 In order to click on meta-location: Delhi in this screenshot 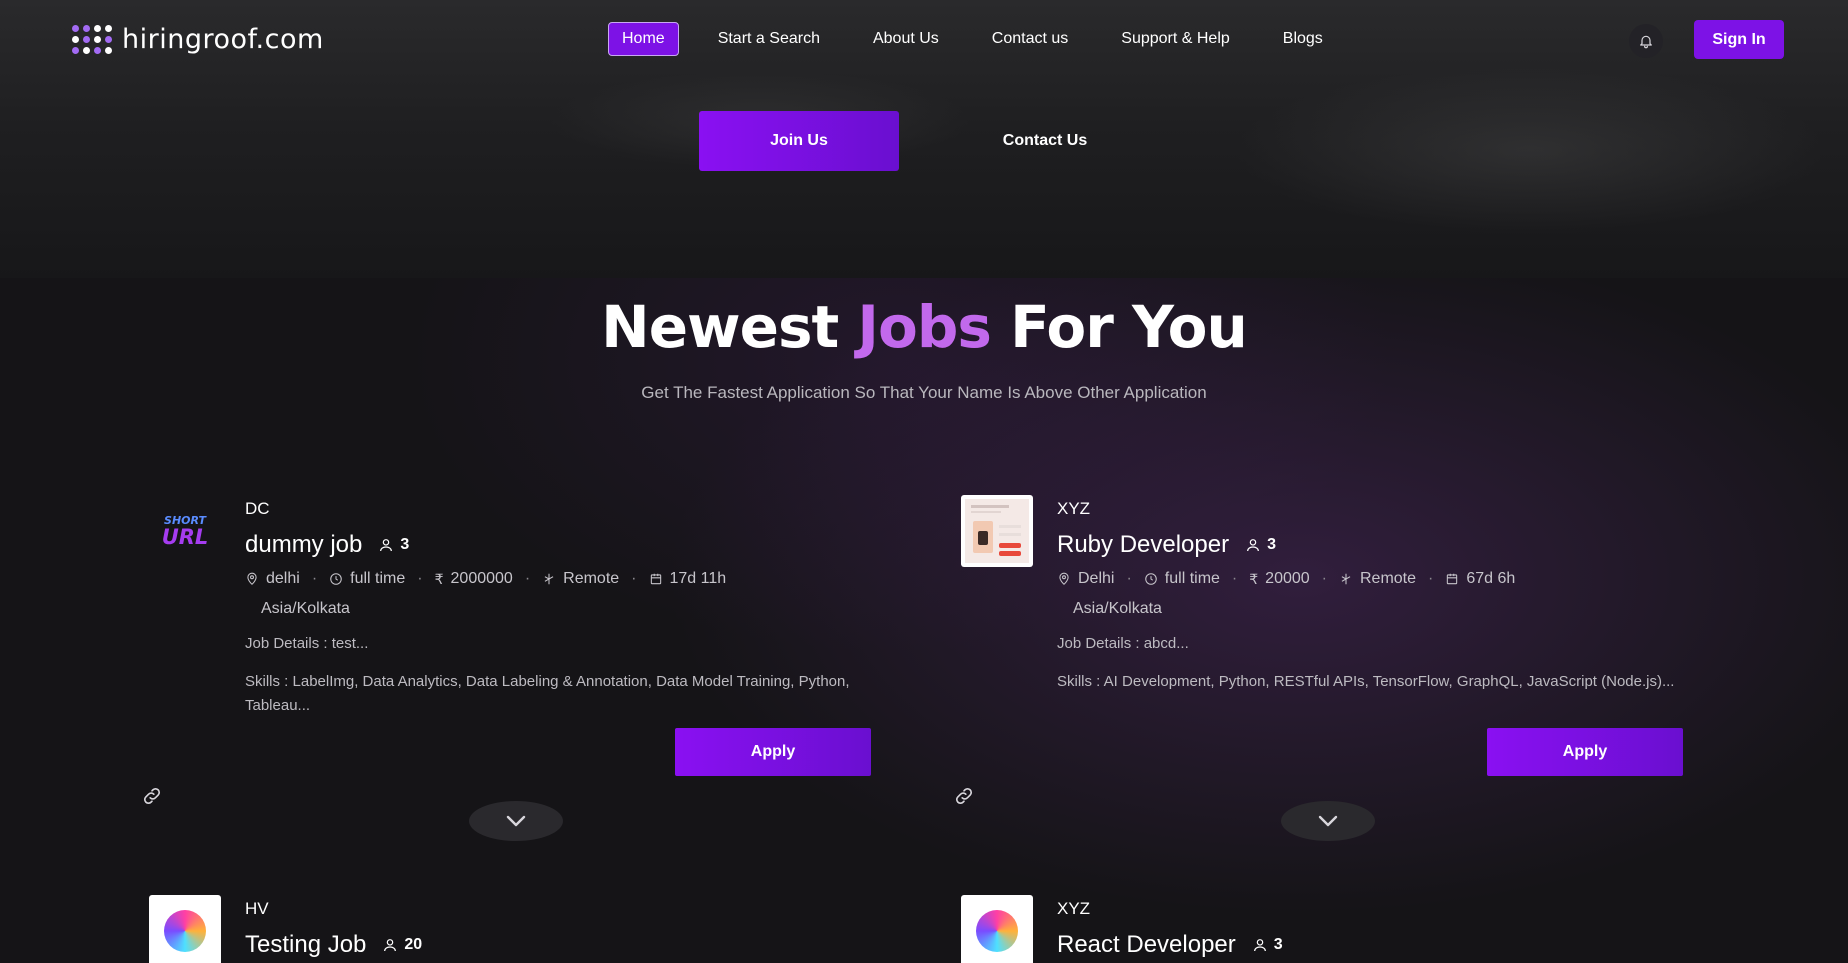, I will do `click(1085, 579)`.